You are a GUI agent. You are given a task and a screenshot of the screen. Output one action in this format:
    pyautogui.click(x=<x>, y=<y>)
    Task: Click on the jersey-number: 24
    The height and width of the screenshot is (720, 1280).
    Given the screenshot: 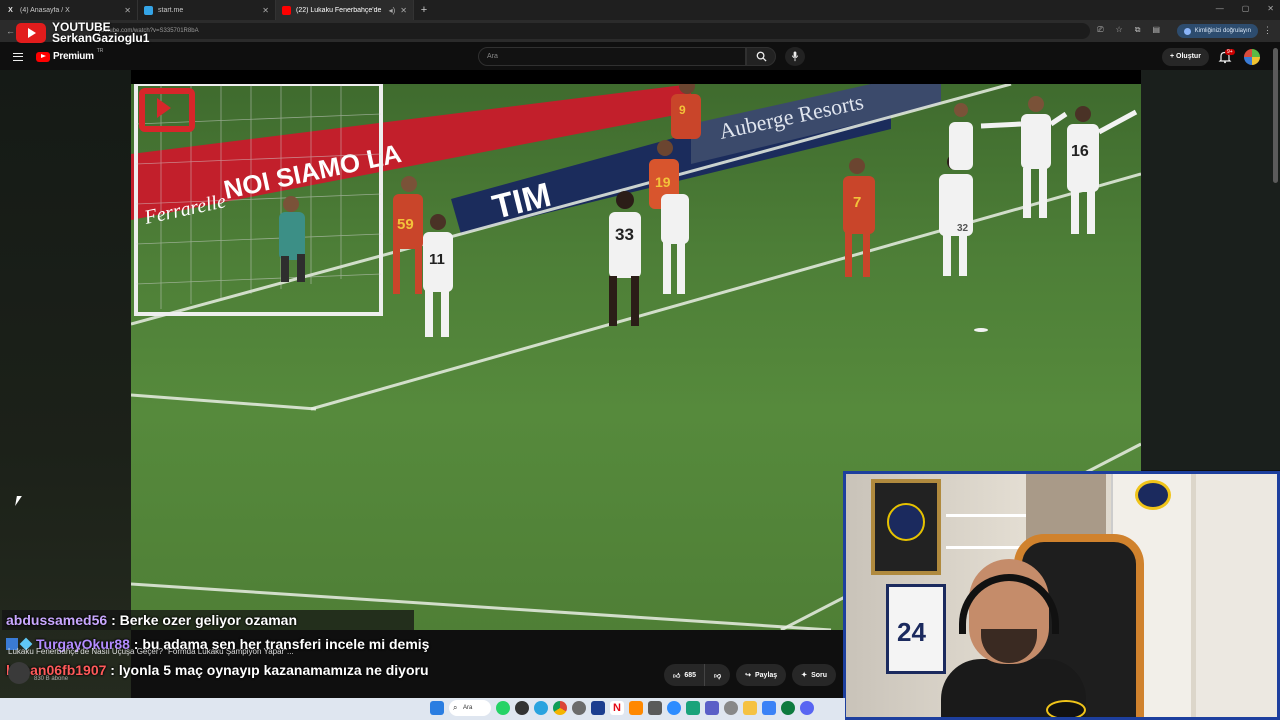 What is the action you would take?
    pyautogui.click(x=911, y=632)
    